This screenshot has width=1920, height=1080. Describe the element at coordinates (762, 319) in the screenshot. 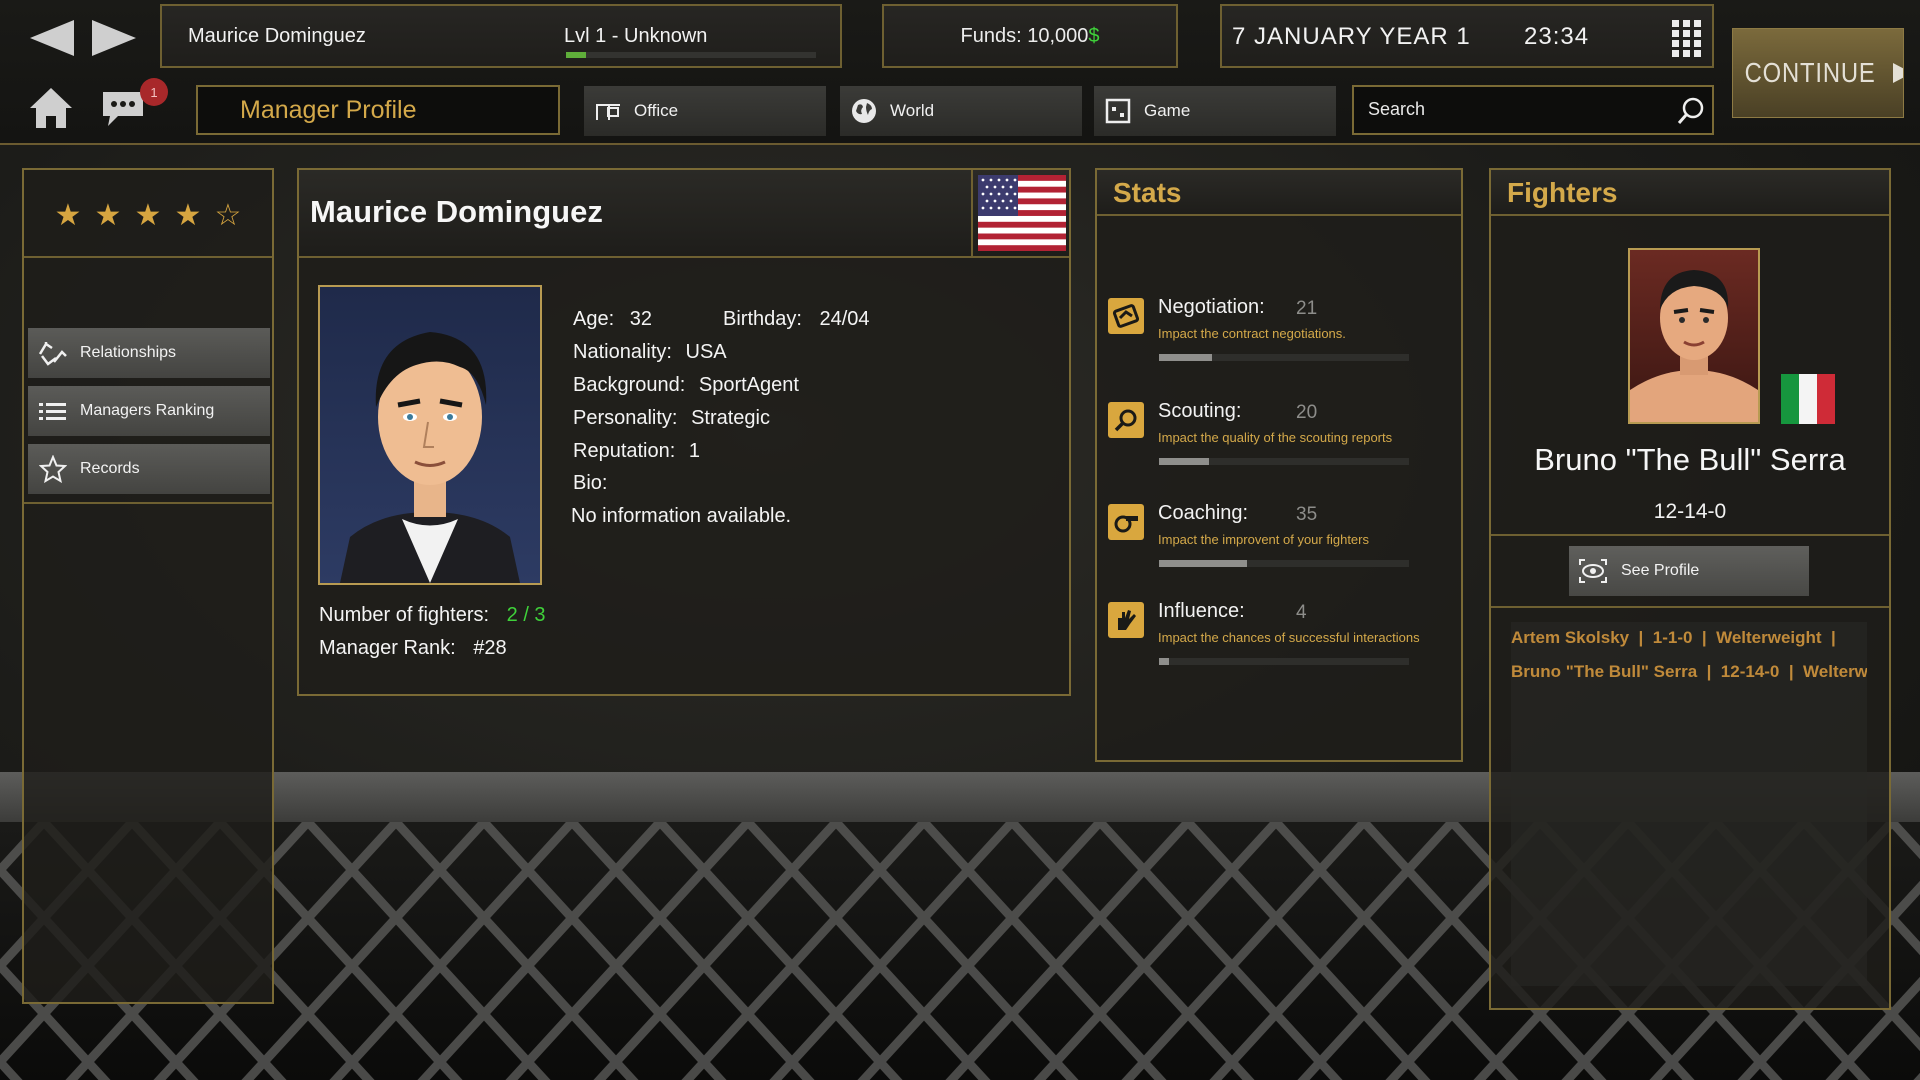

I see `birthday-label: Birthday:` at that location.